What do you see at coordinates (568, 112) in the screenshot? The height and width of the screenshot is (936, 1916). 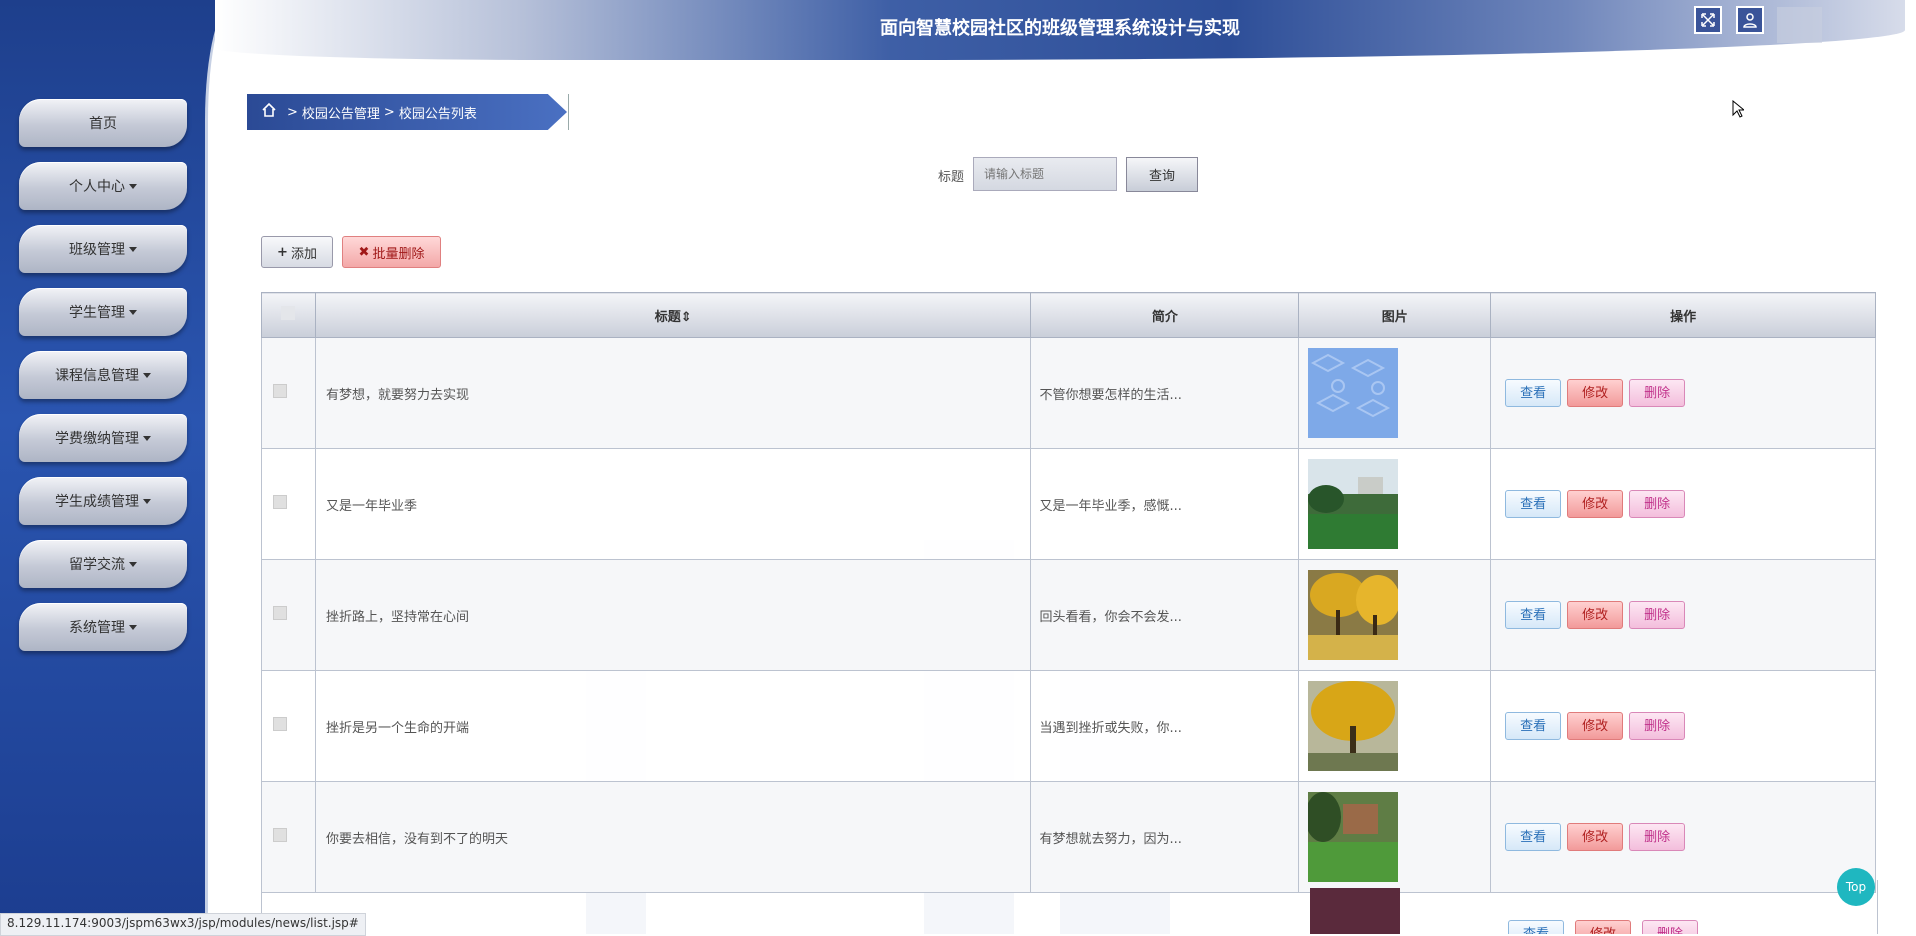 I see `divider` at bounding box center [568, 112].